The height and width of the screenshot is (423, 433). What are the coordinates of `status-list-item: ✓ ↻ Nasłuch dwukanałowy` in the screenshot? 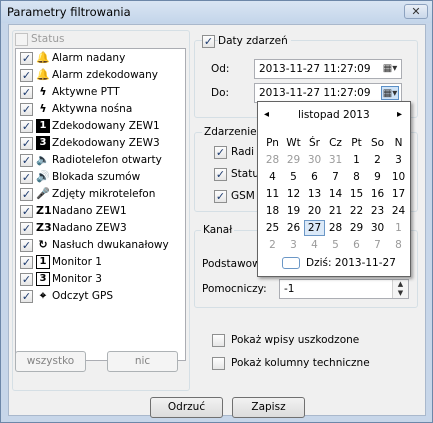 It's located at (100, 245).